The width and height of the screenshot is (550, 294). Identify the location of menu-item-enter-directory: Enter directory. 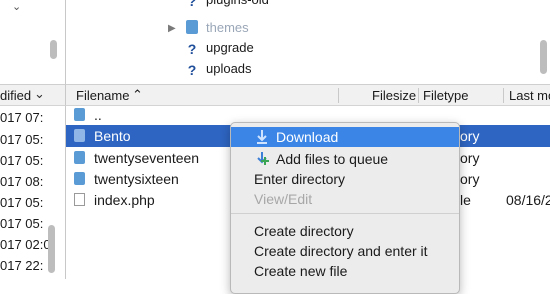
(345, 179).